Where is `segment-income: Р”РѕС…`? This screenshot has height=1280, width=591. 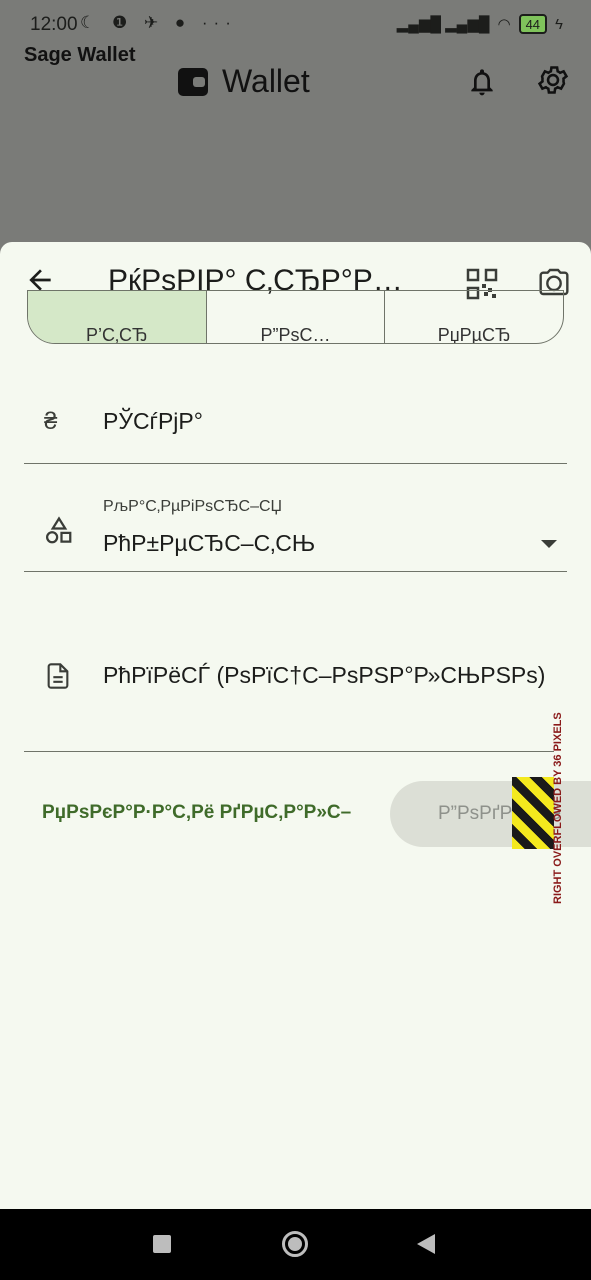
segment-income: Р”РѕС… is located at coordinates (296, 317).